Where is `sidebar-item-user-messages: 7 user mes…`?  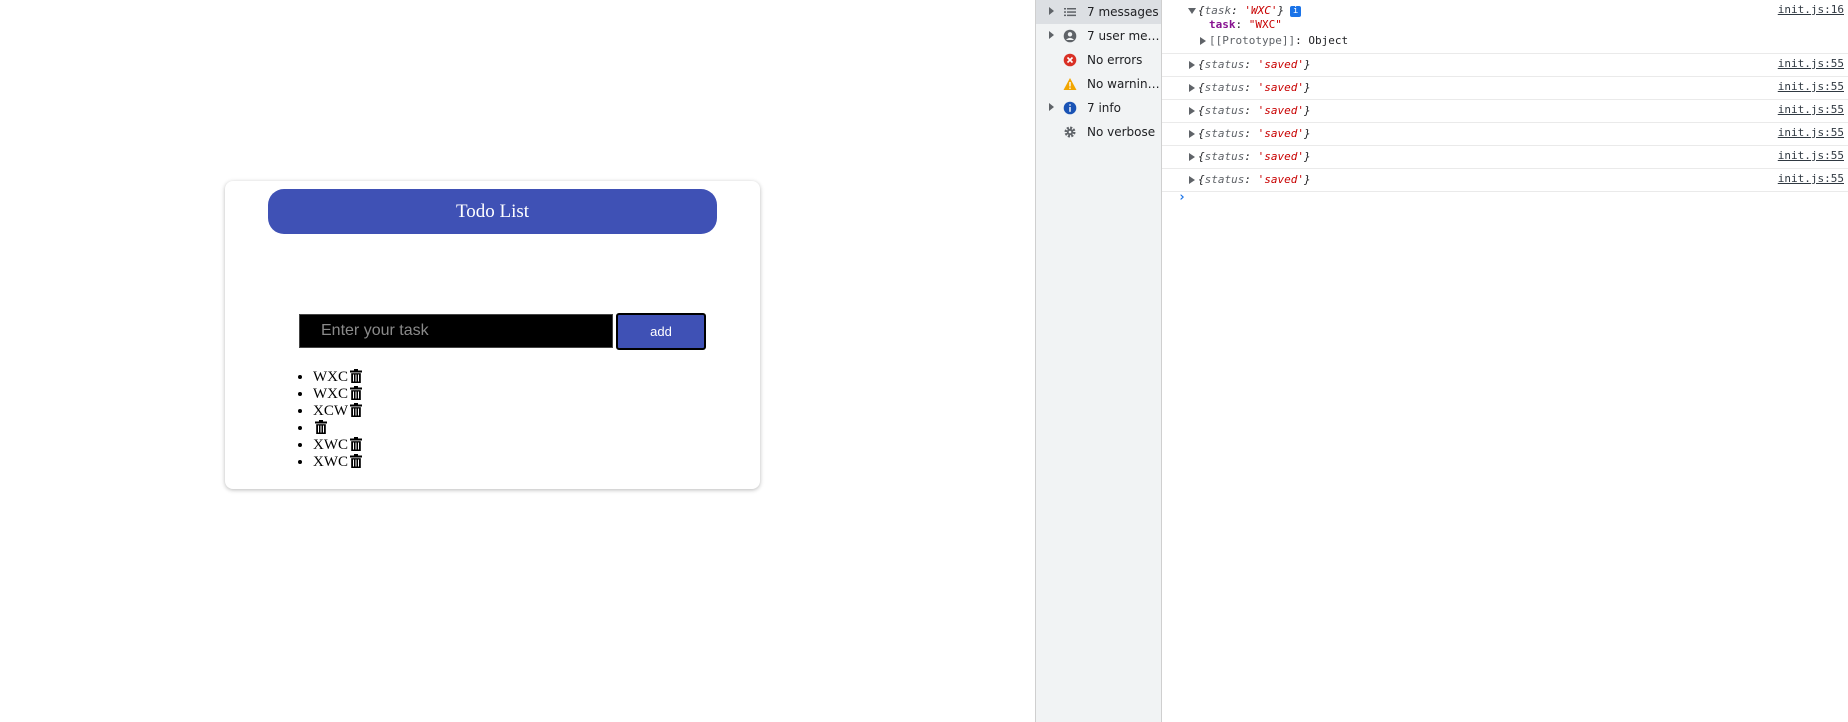
sidebar-item-user-messages: 7 user mes… is located at coordinates (1098, 36).